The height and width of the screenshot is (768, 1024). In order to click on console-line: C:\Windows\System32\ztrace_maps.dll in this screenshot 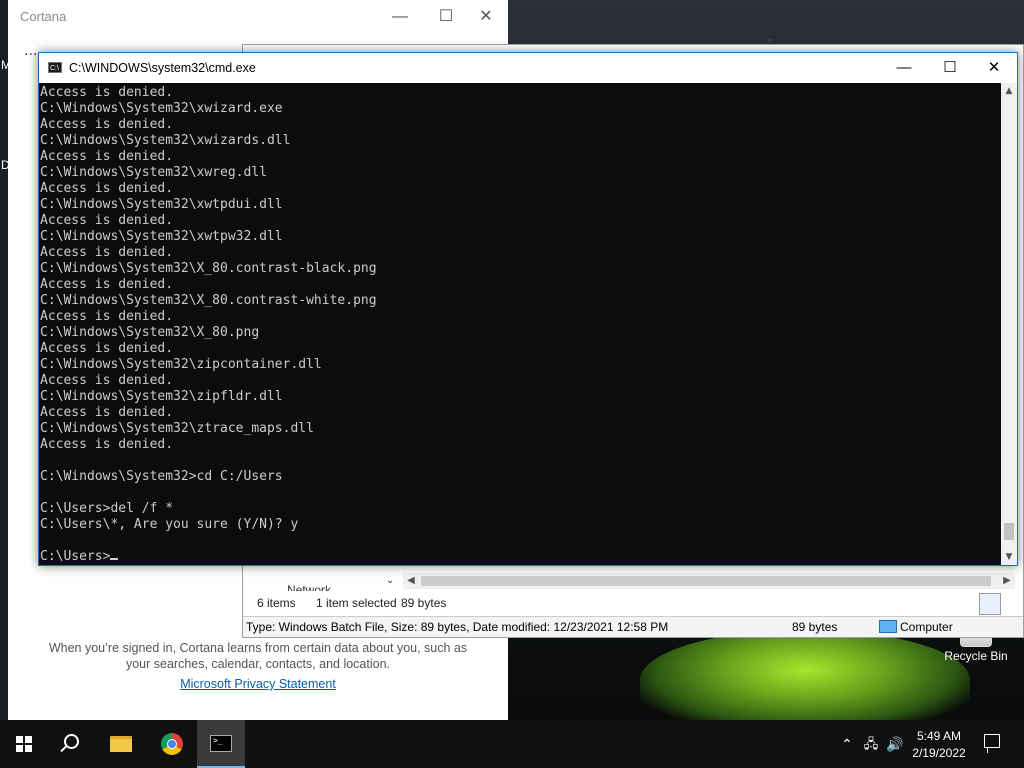, I will do `click(177, 428)`.